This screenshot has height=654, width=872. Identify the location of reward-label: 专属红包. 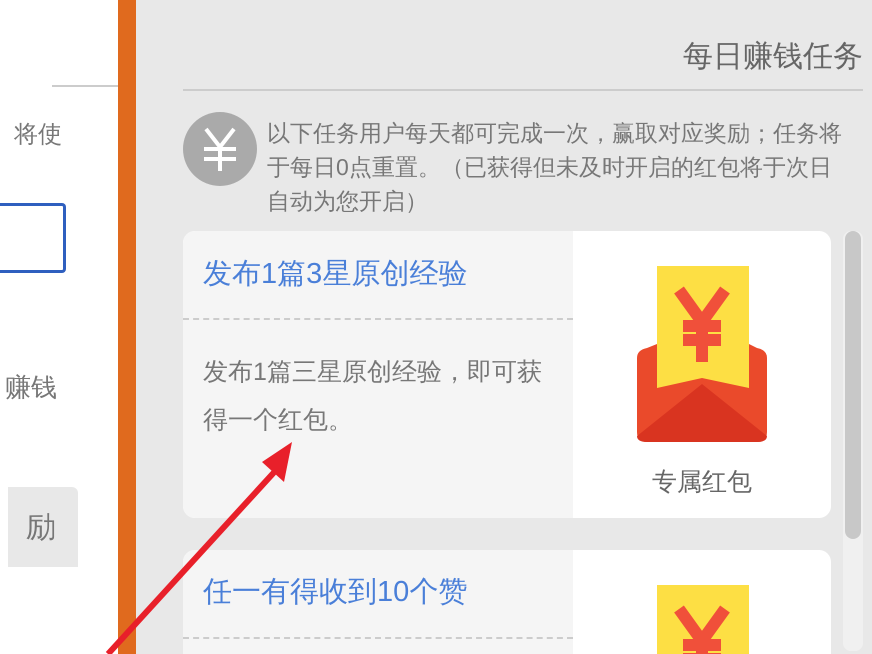
(702, 482).